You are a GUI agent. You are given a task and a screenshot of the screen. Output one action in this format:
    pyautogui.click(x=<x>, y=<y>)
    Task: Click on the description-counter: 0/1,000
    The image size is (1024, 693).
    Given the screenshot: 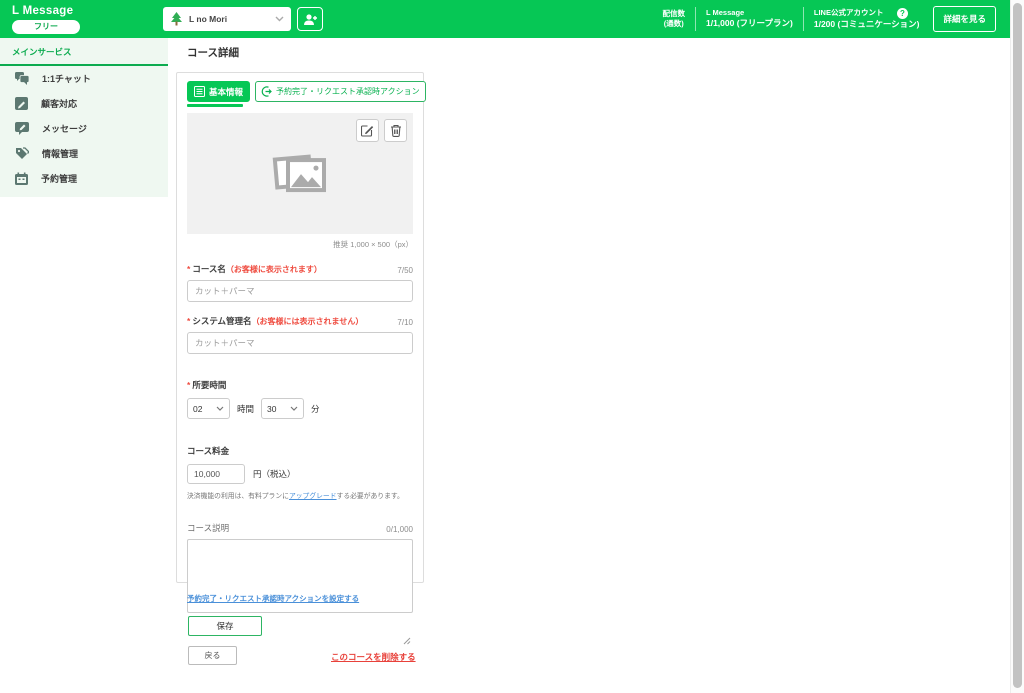 What is the action you would take?
    pyautogui.click(x=399, y=529)
    